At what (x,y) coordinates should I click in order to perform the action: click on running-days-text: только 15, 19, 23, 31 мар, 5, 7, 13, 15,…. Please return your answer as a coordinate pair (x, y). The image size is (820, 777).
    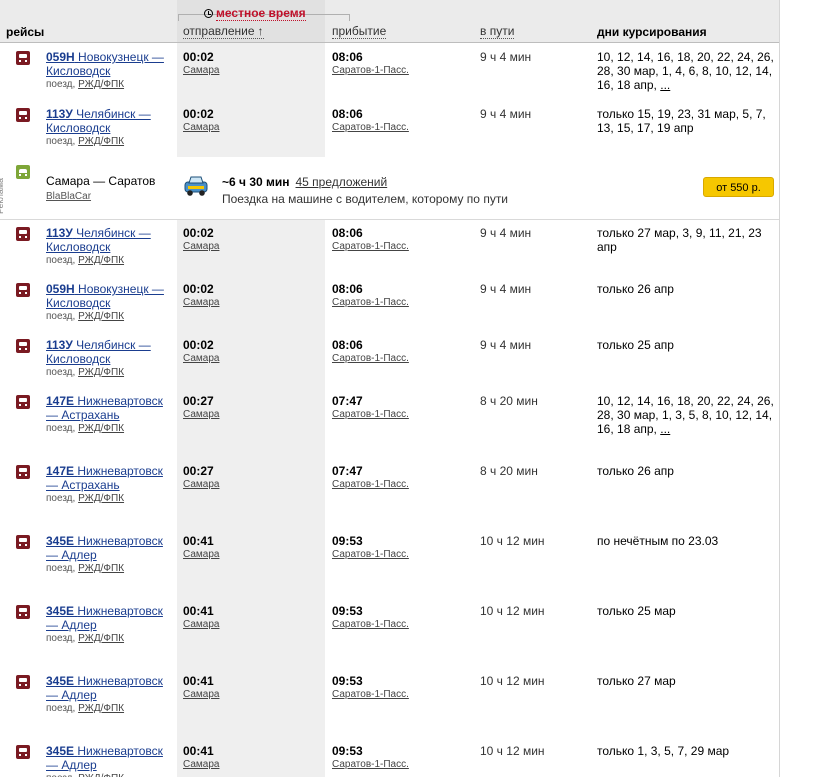
    Looking at the image, I should click on (681, 121).